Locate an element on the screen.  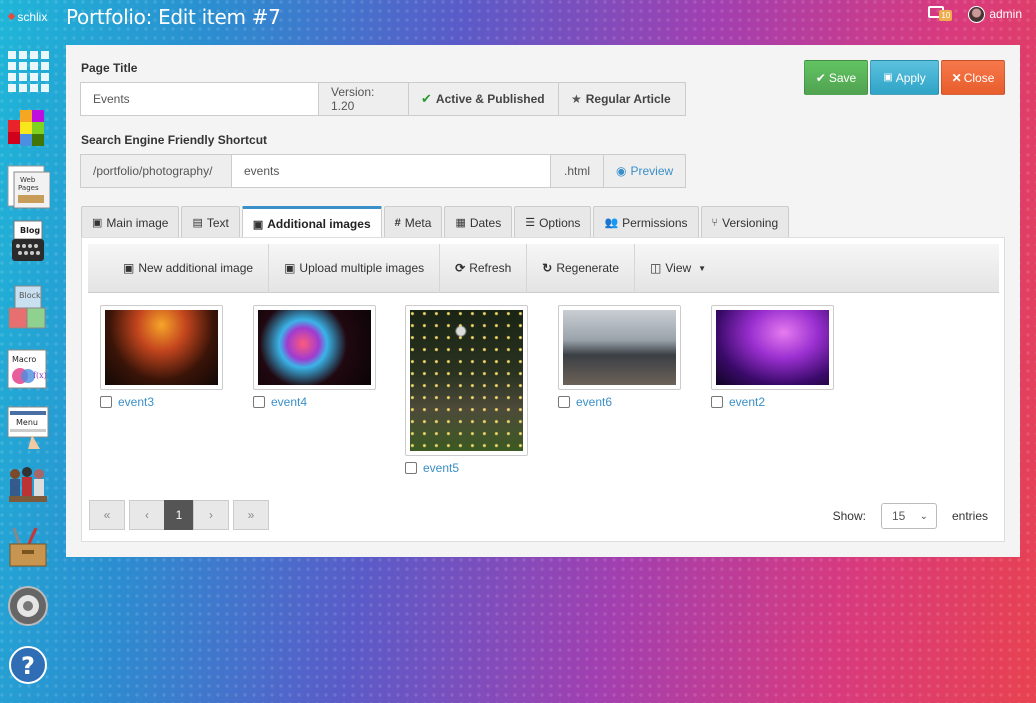
close-button: ✕ Close is located at coordinates (973, 77).